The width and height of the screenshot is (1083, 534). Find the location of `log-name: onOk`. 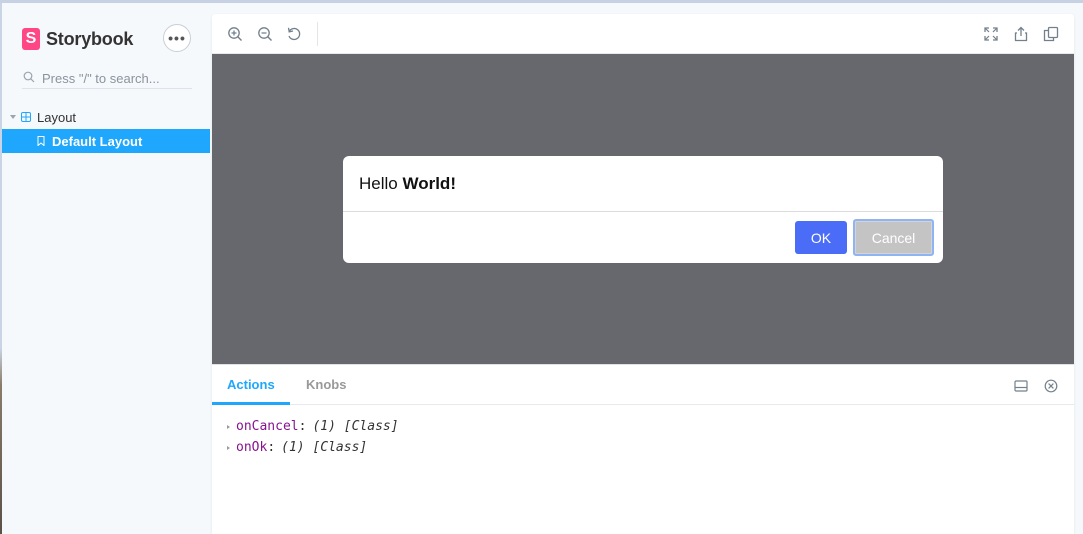

log-name: onOk is located at coordinates (252, 447).